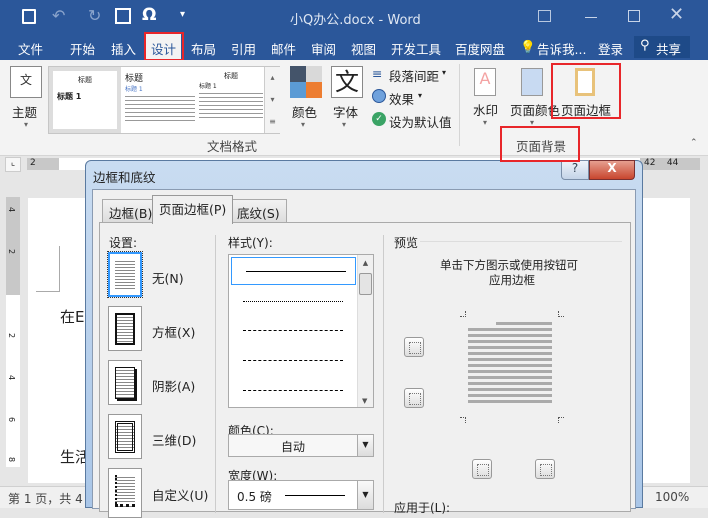  Describe the element at coordinates (514, 367) in the screenshot. I see `preview-page` at that location.